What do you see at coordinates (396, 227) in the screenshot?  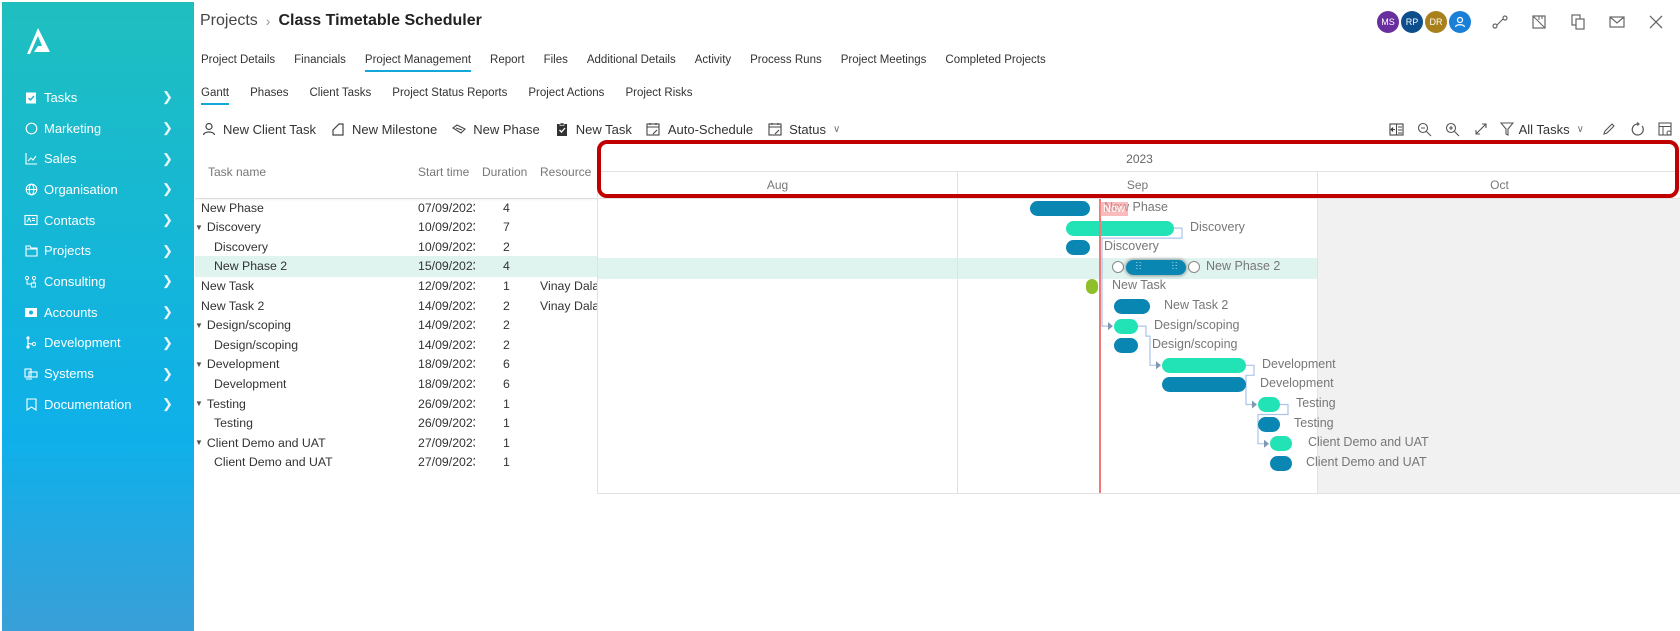 I see `table-row: ▼ Discovery 10/09/2023 7` at bounding box center [396, 227].